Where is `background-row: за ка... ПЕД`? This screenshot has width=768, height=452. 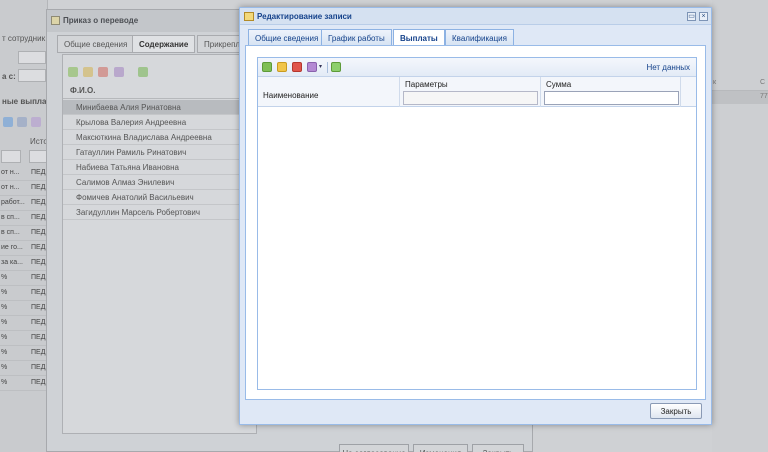 background-row: за ка... ПЕД is located at coordinates (24, 263).